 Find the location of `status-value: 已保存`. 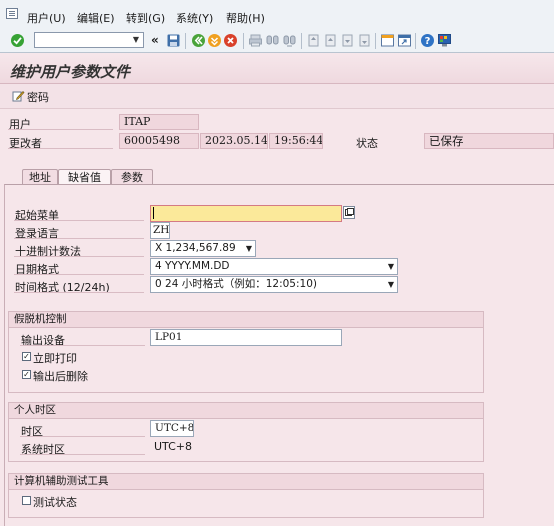

status-value: 已保存 is located at coordinates (489, 141).